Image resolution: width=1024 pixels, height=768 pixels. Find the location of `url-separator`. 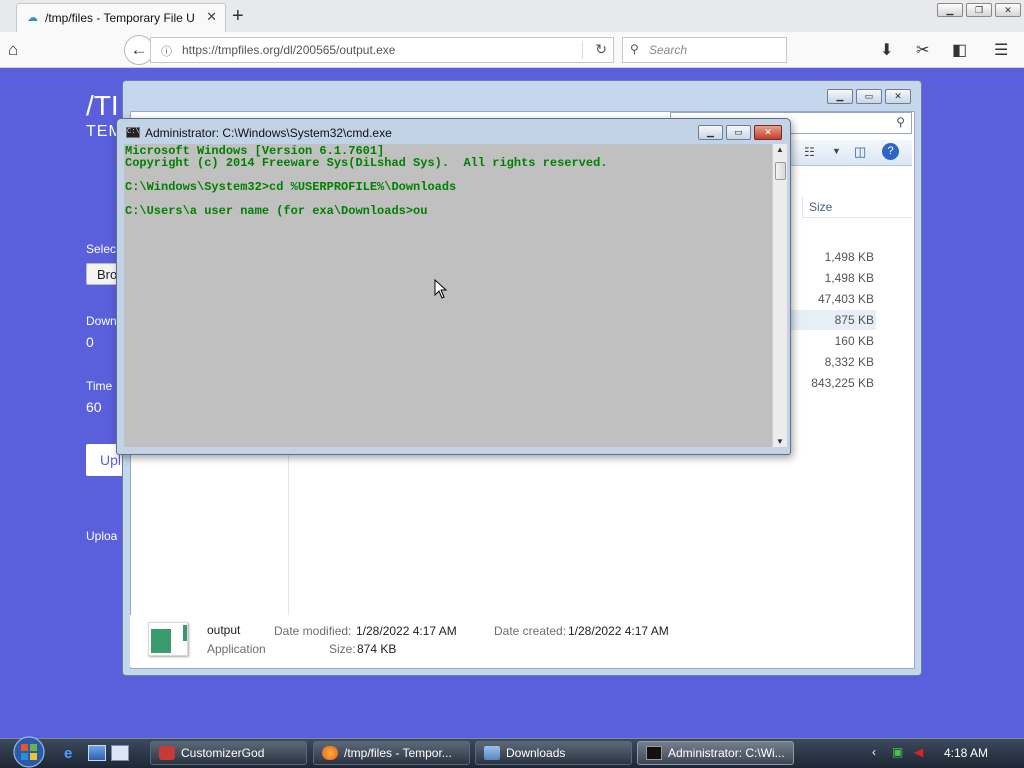

url-separator is located at coordinates (582, 50).